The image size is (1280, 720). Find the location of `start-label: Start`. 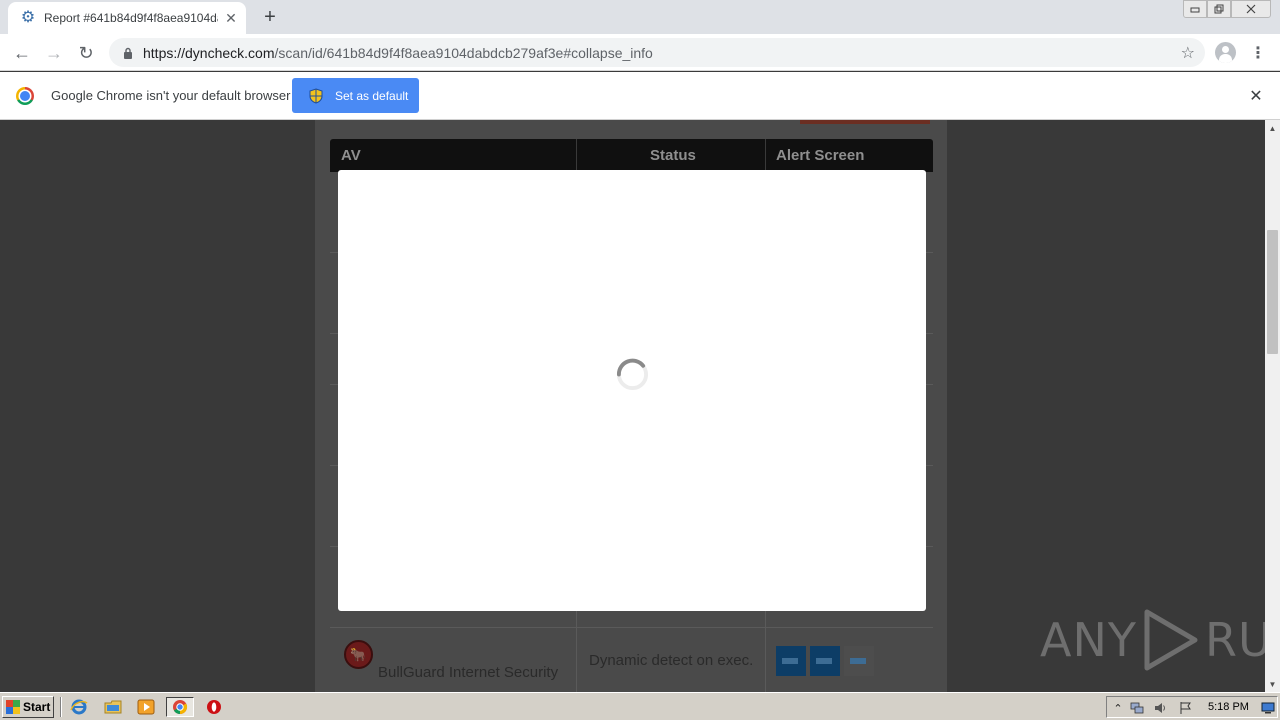

start-label: Start is located at coordinates (37, 707).